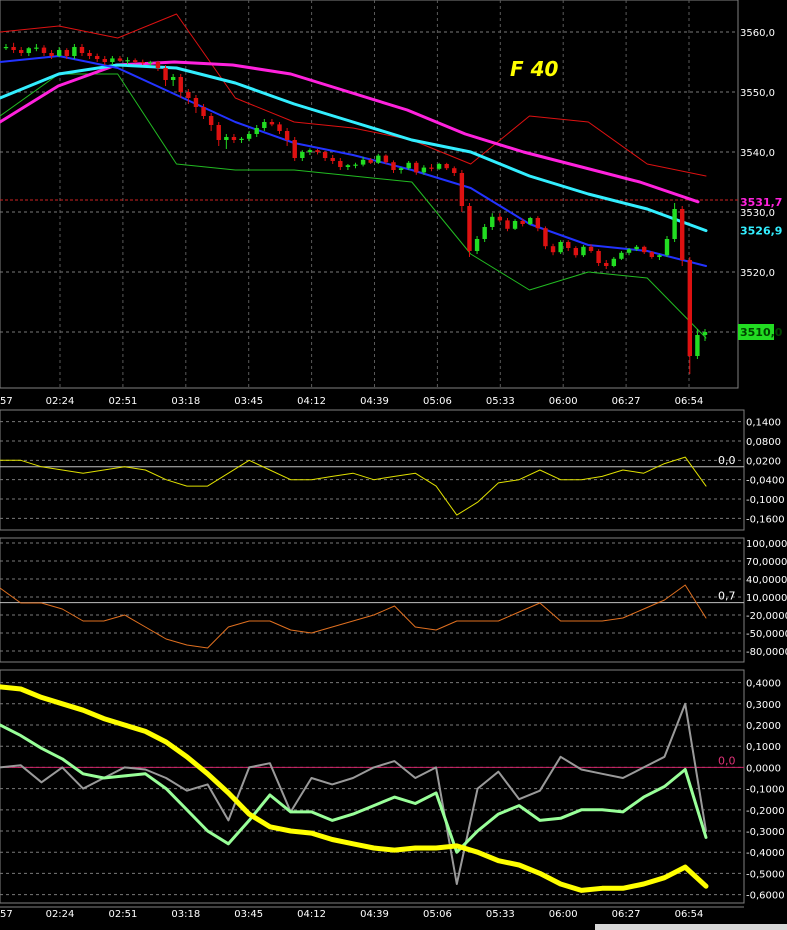 This screenshot has height=930, width=787. What do you see at coordinates (765, 500) in the screenshot?
I see `osc1-y-tick-label: -0,1000` at bounding box center [765, 500].